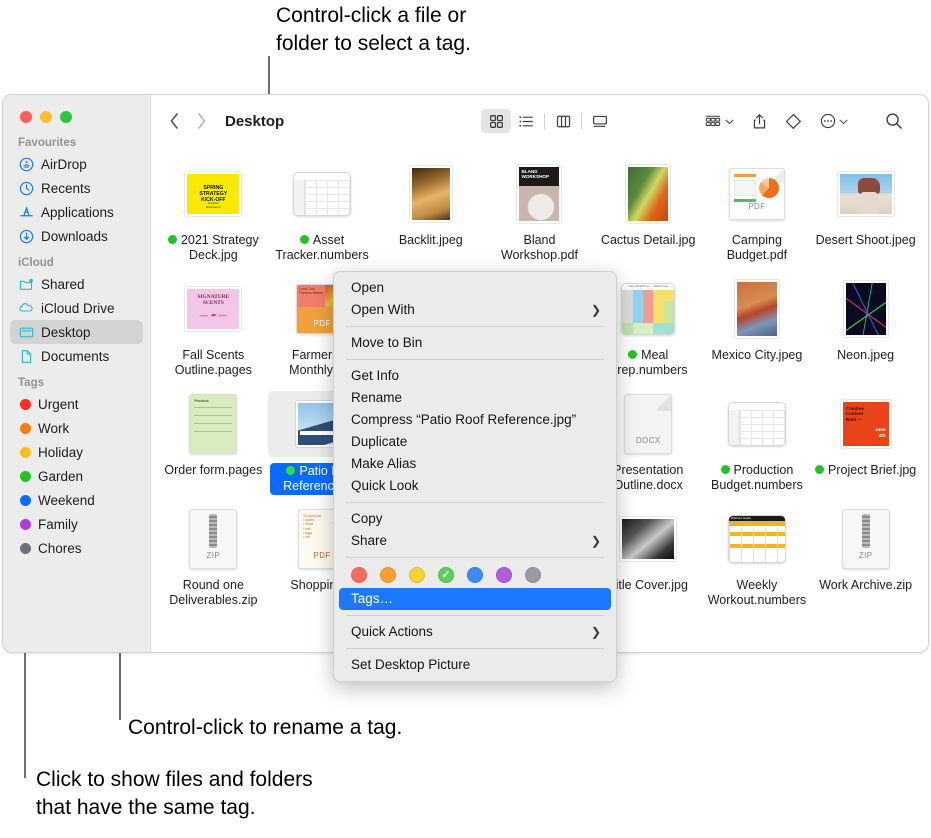 This screenshot has height=838, width=931. I want to click on file-item: Asset Tracker.numbers, so click(322, 214).